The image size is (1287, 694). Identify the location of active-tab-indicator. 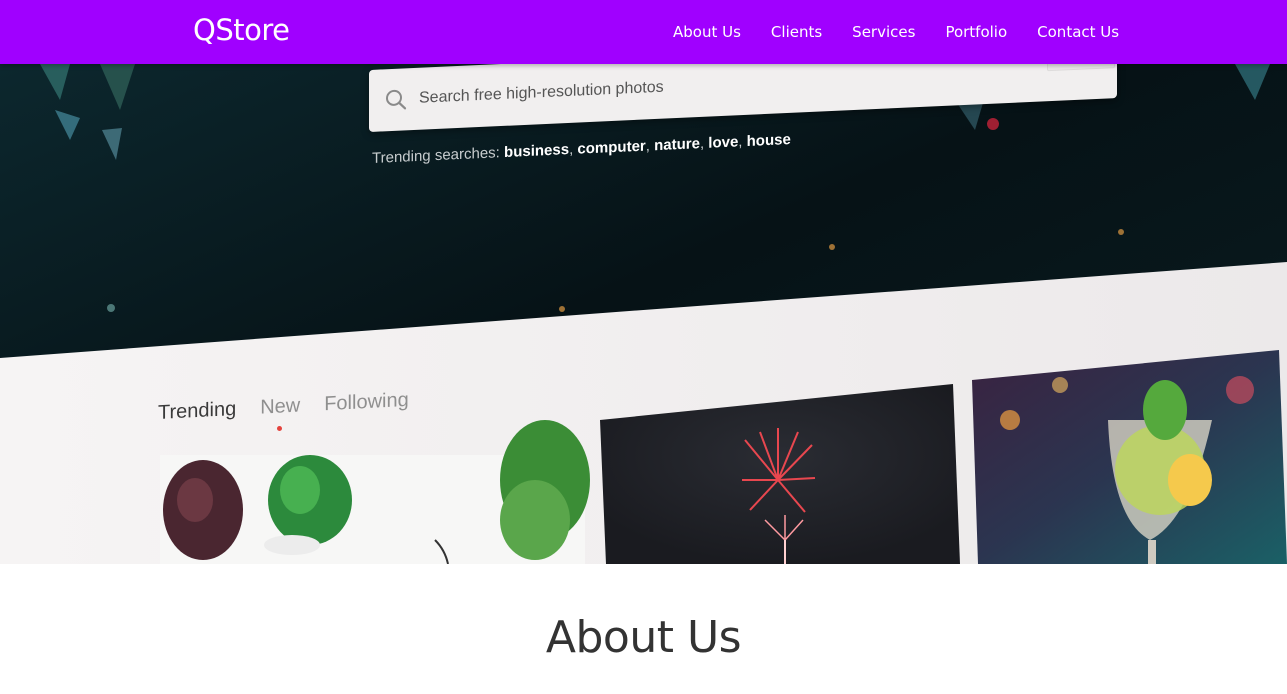
(279, 428).